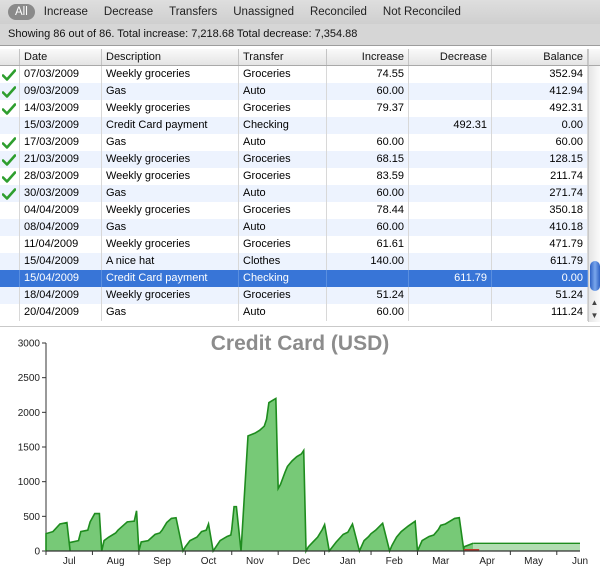 The width and height of the screenshot is (600, 583). I want to click on table-row: 17/03/2009 Gas Auto 60.00 60.00, so click(294, 142).